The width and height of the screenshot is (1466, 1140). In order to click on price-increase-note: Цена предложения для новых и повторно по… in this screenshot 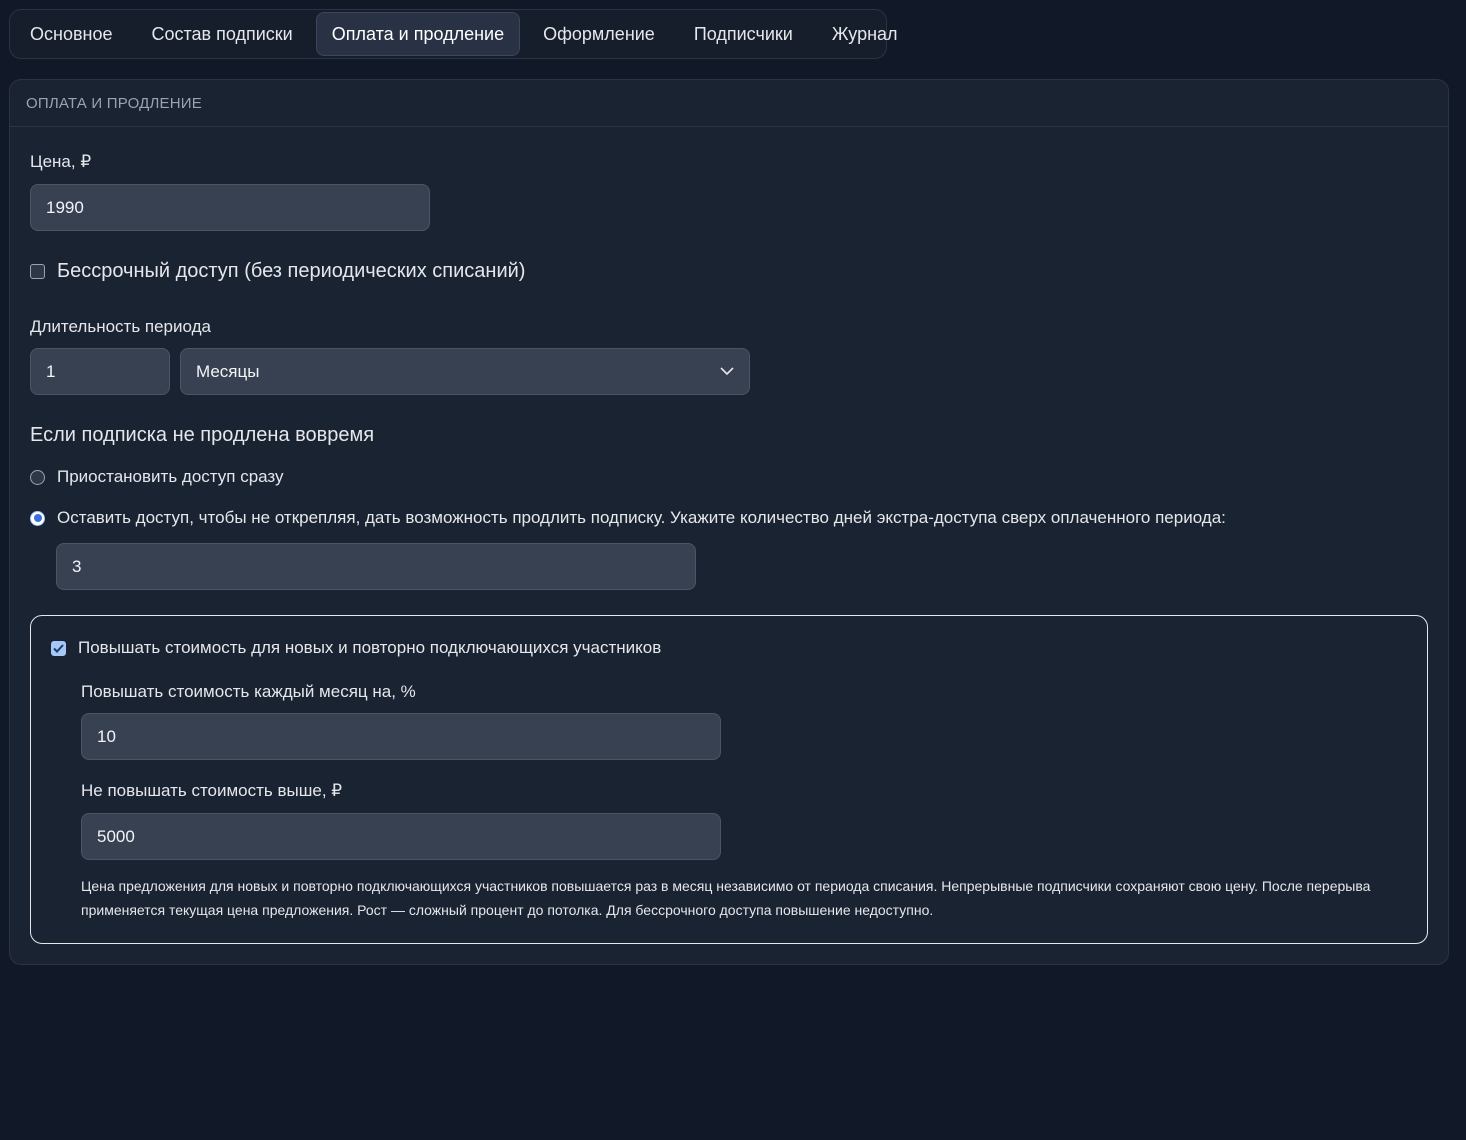, I will do `click(726, 898)`.